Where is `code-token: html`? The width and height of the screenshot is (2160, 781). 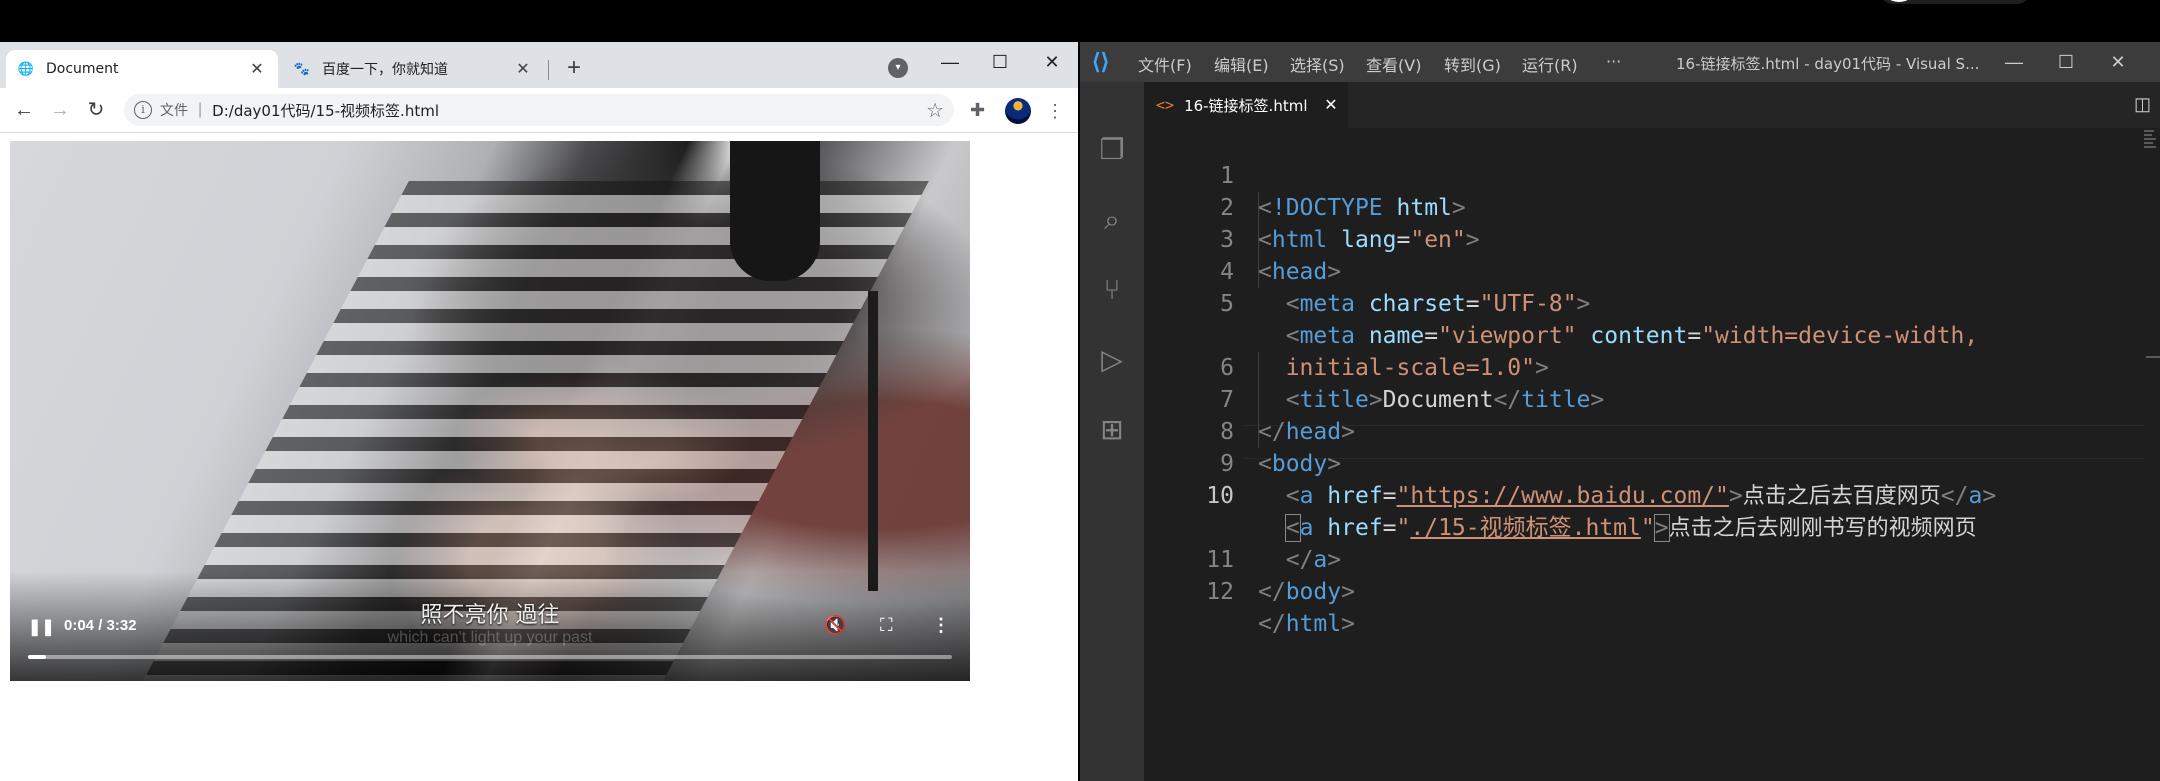 code-token: html is located at coordinates (1313, 624).